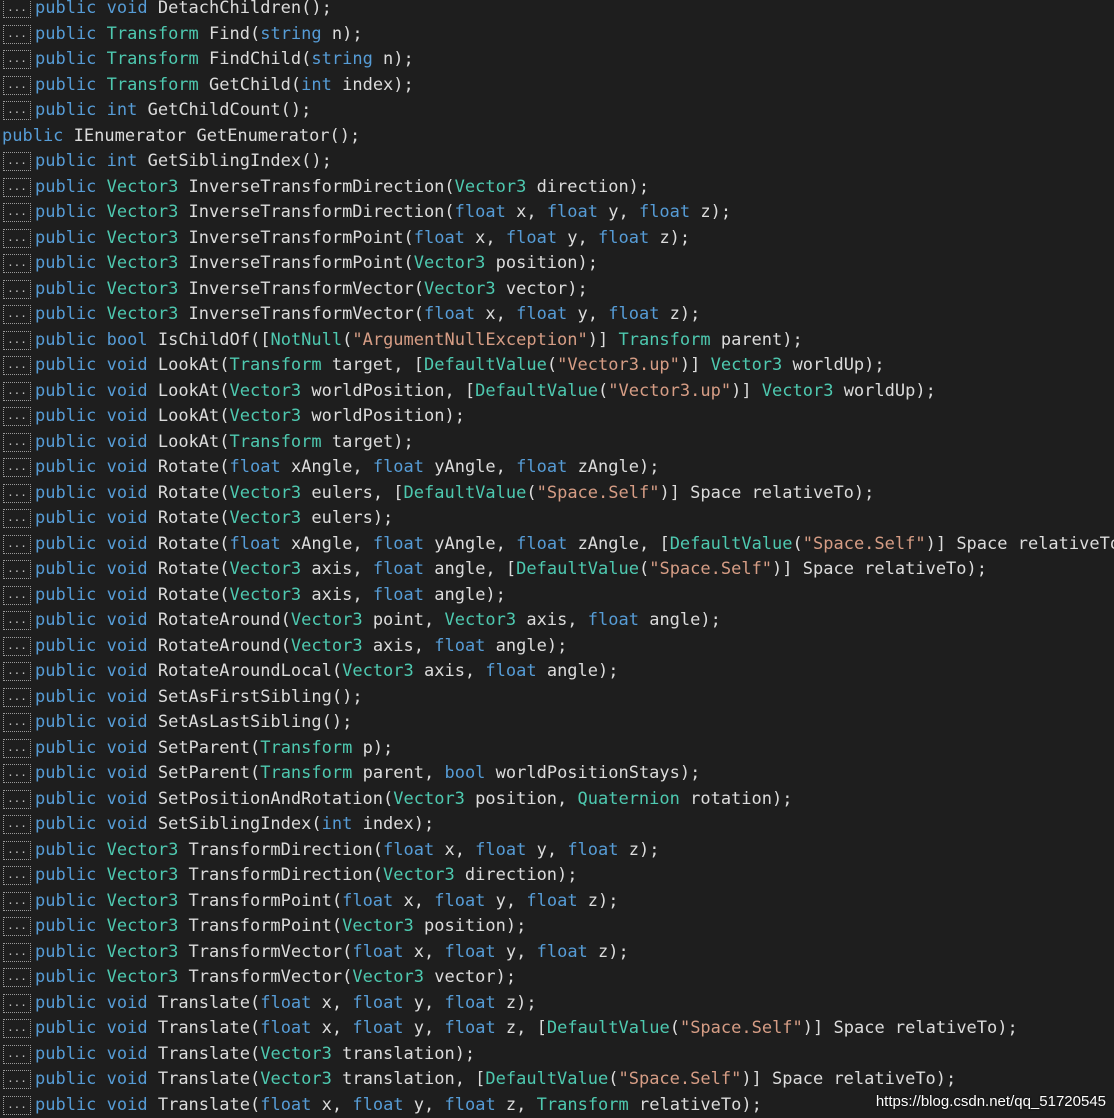  Describe the element at coordinates (990, 1101) in the screenshot. I see `watermark: https://blog.csdn.net/qq_51720545` at that location.